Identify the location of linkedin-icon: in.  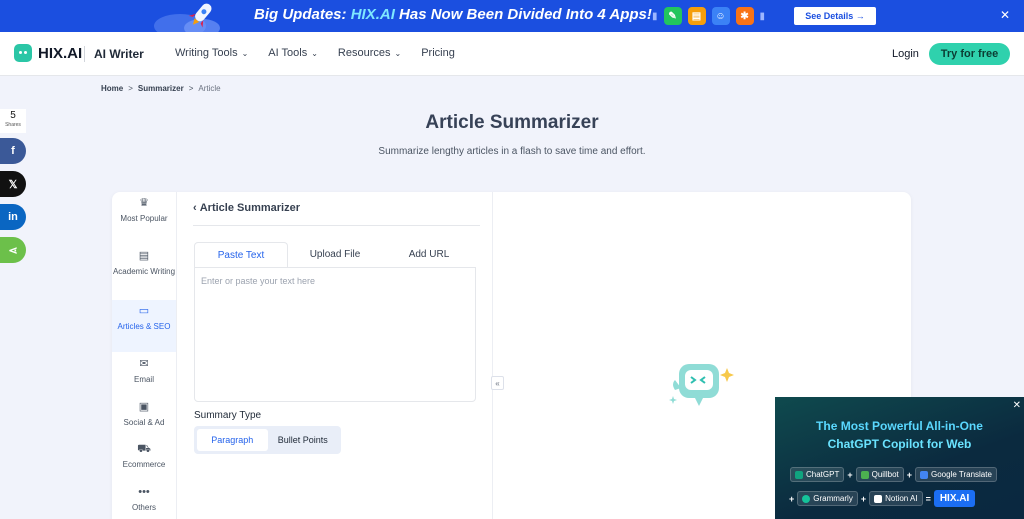
(13, 217).